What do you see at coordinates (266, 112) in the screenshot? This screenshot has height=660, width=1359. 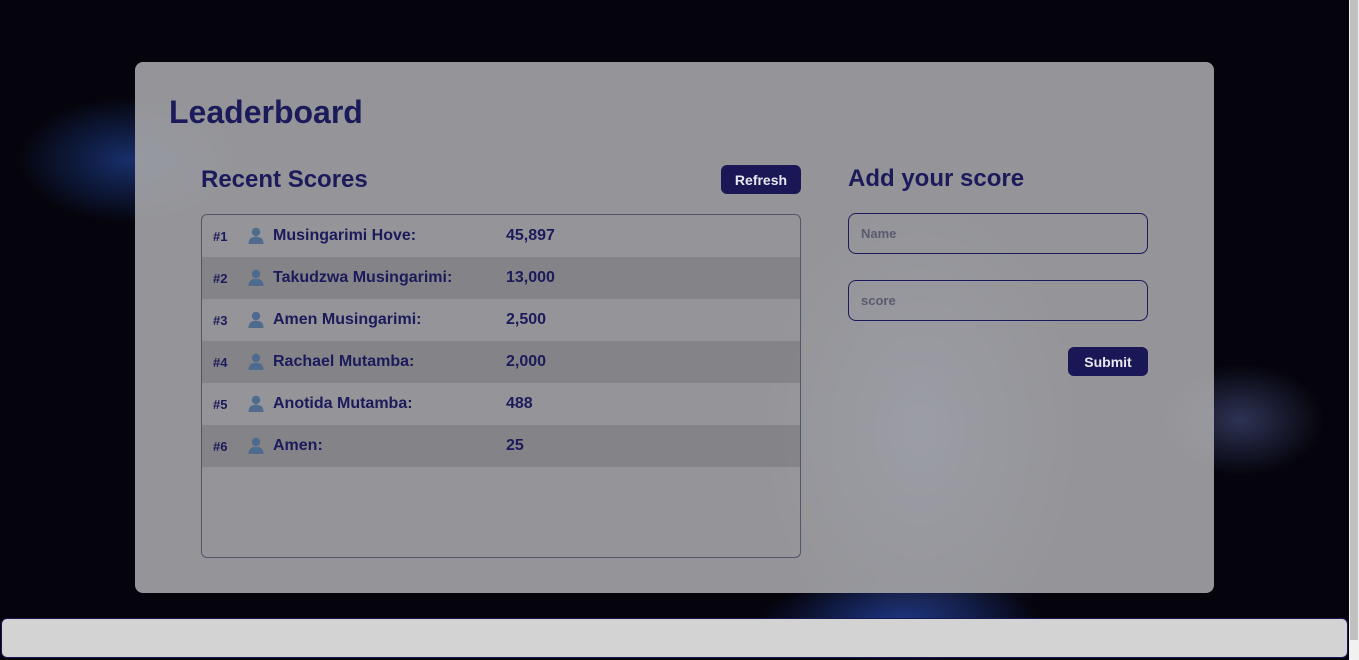 I see `page-title: Leaderboard` at bounding box center [266, 112].